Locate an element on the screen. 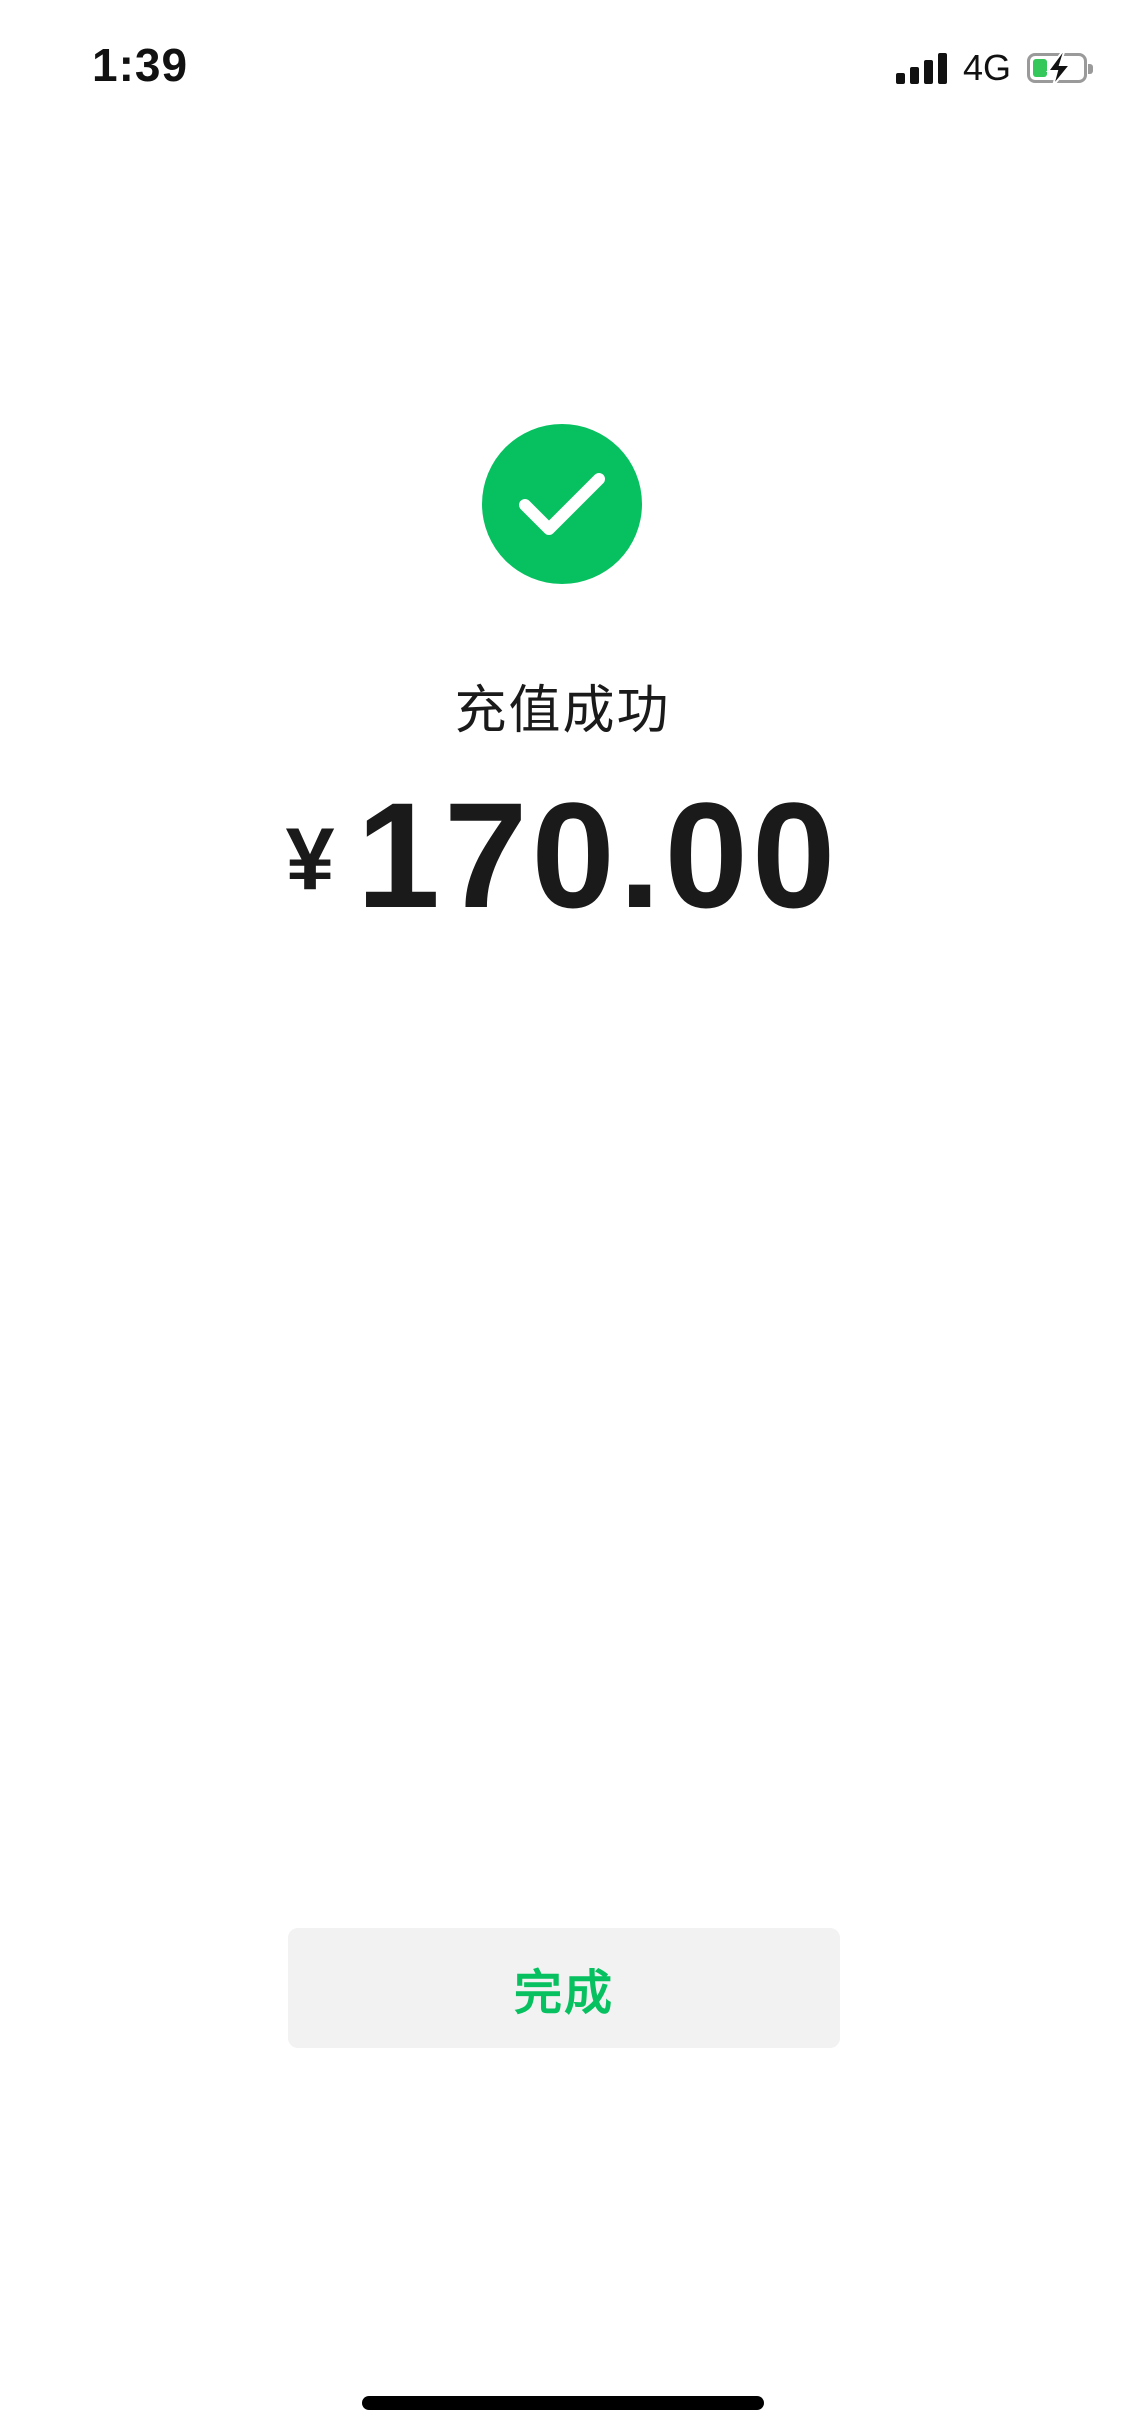  battery-charging-icon is located at coordinates (1060, 69).